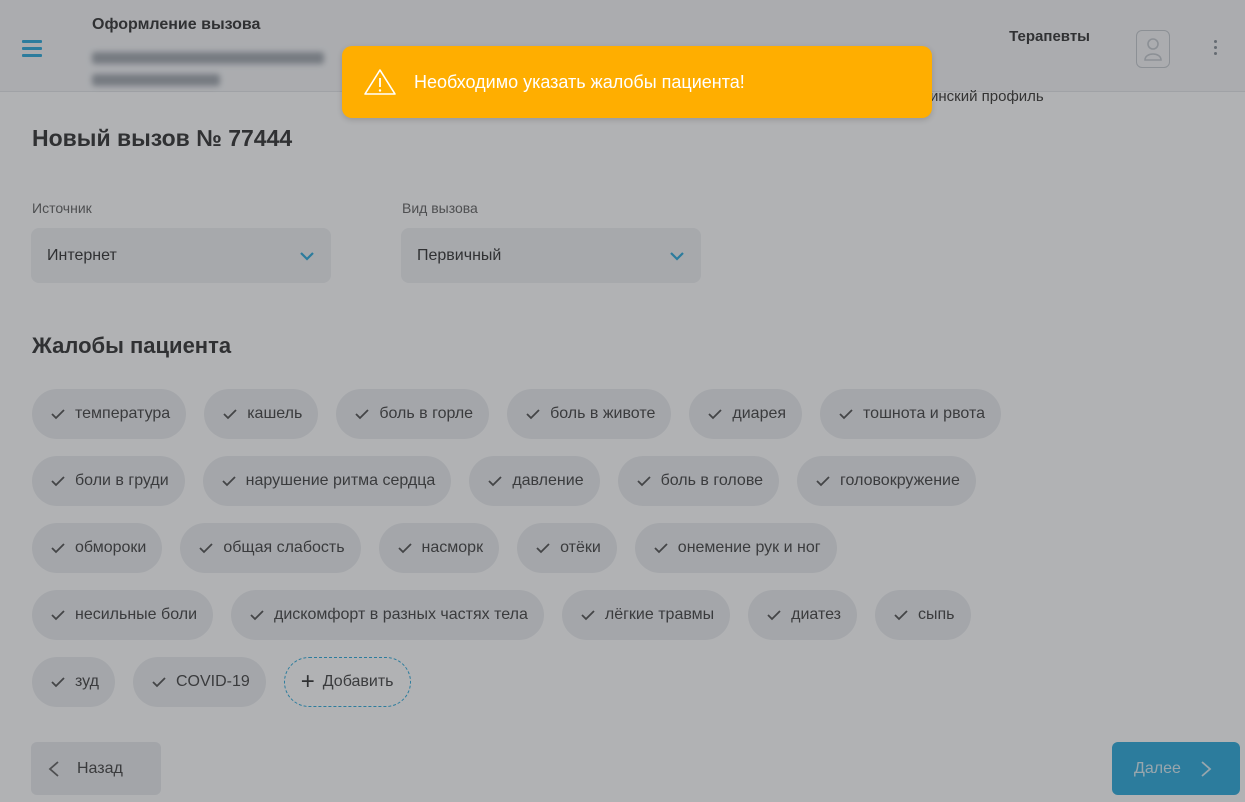  What do you see at coordinates (380, 82) in the screenshot?
I see `warning-icon` at bounding box center [380, 82].